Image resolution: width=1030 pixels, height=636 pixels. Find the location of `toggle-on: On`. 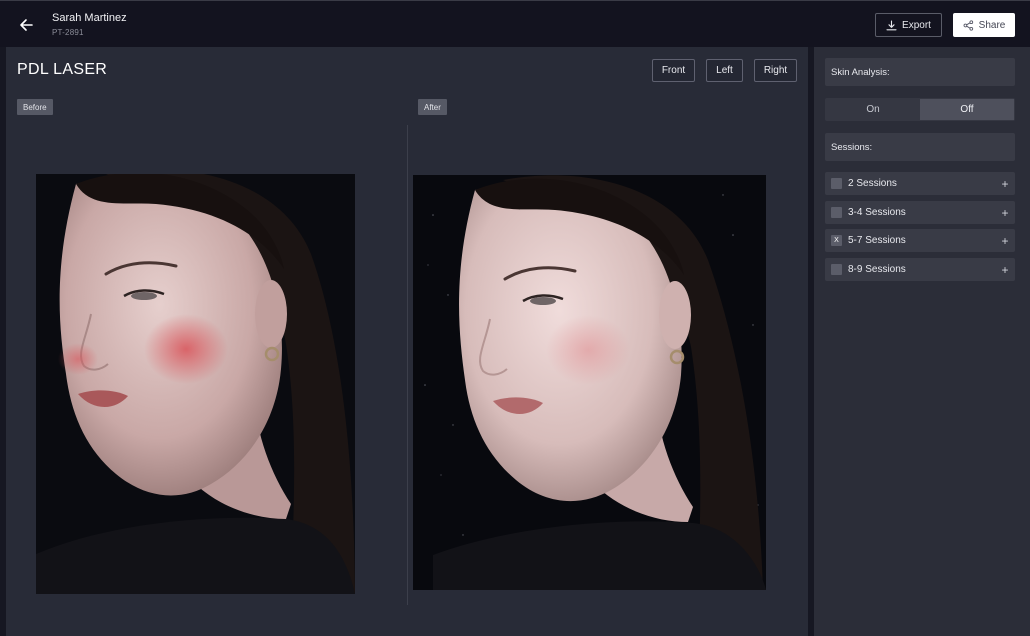

toggle-on: On is located at coordinates (873, 109).